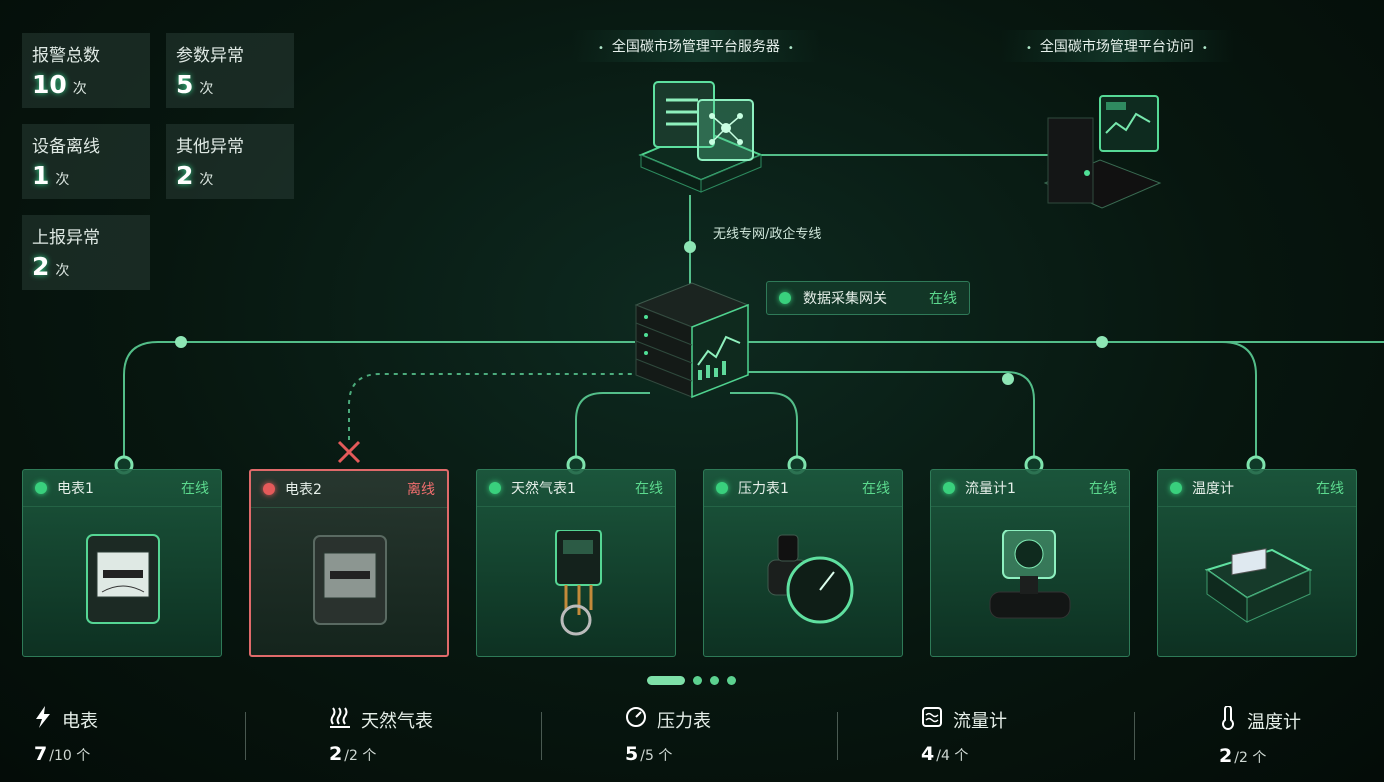 This screenshot has height=782, width=1384. I want to click on server-icon, so click(701, 132).